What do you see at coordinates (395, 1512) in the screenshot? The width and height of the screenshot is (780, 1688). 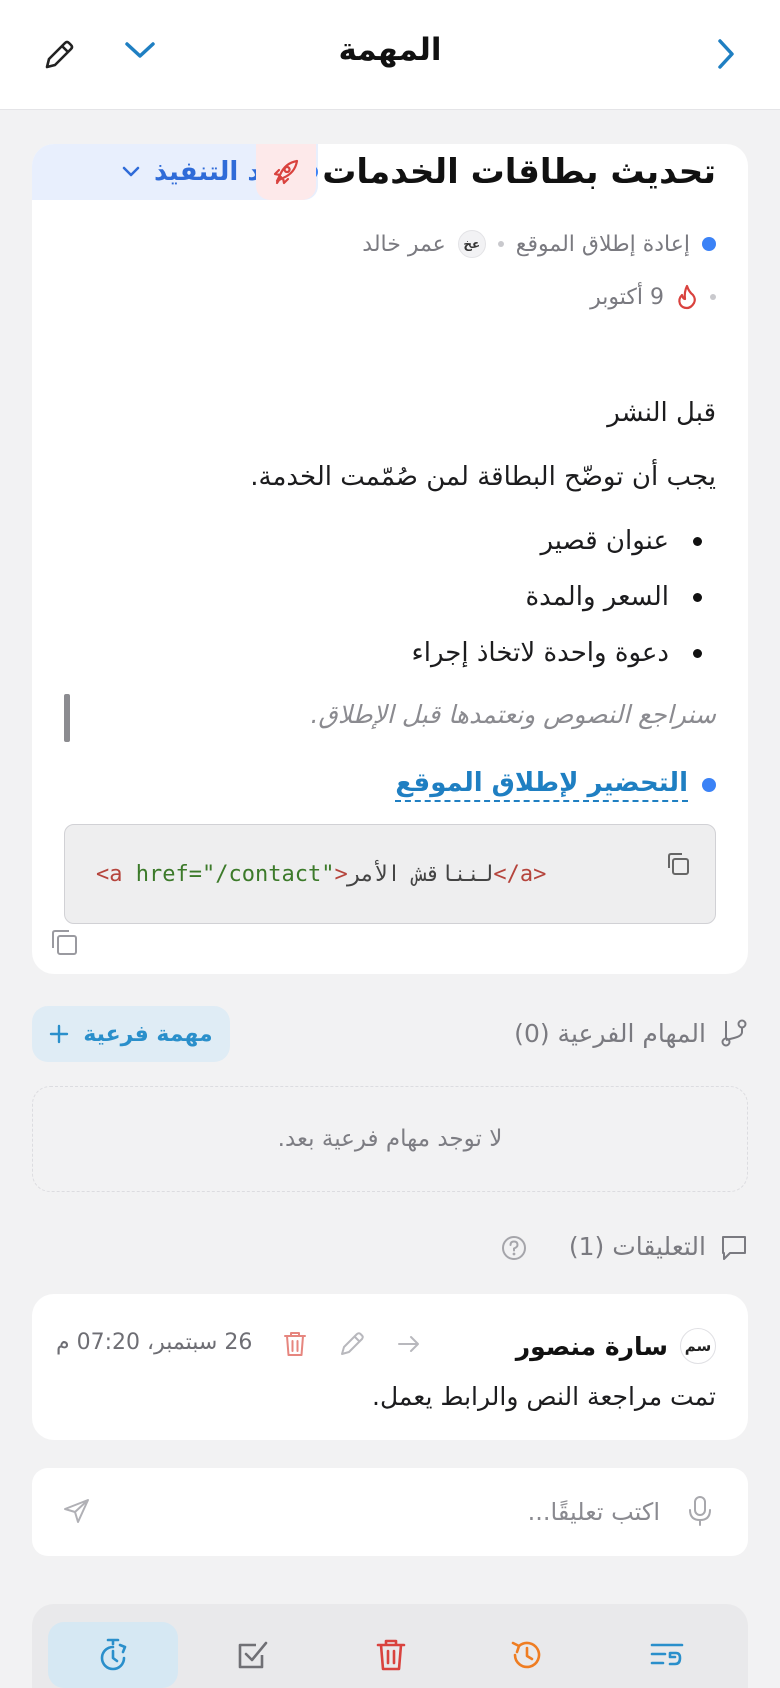 I see `comment-input` at bounding box center [395, 1512].